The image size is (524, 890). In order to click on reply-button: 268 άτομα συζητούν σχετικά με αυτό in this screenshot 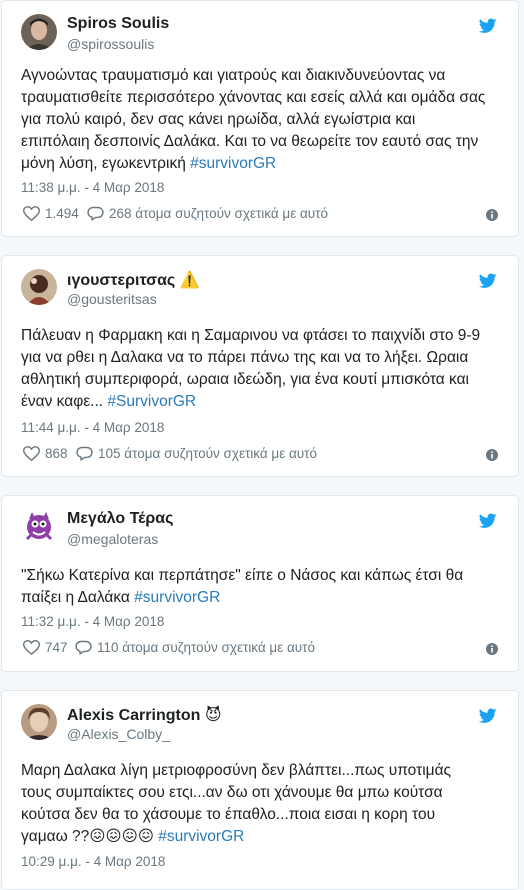, I will do `click(207, 213)`.